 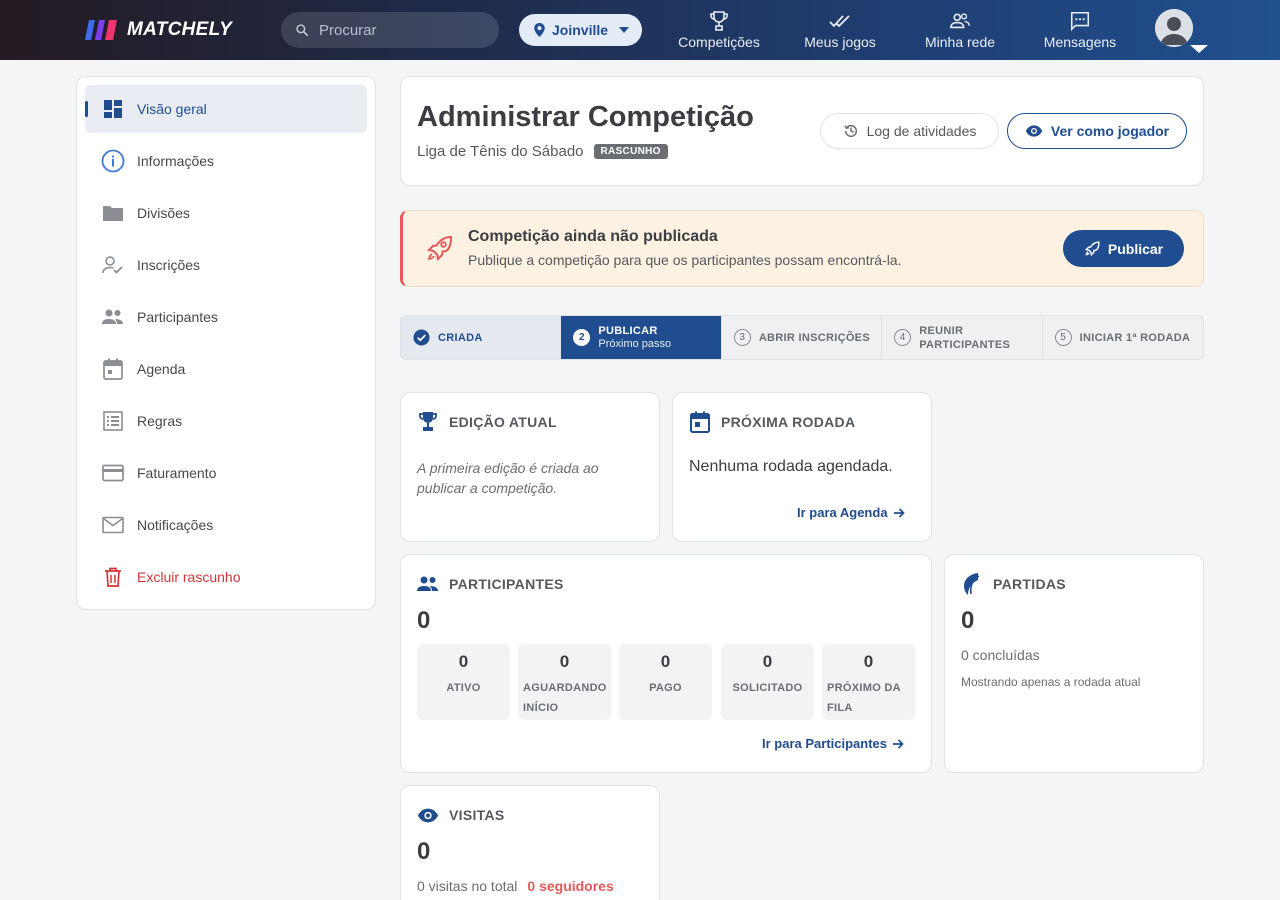 I want to click on nav-my-network: Minha rede, so click(x=960, y=32).